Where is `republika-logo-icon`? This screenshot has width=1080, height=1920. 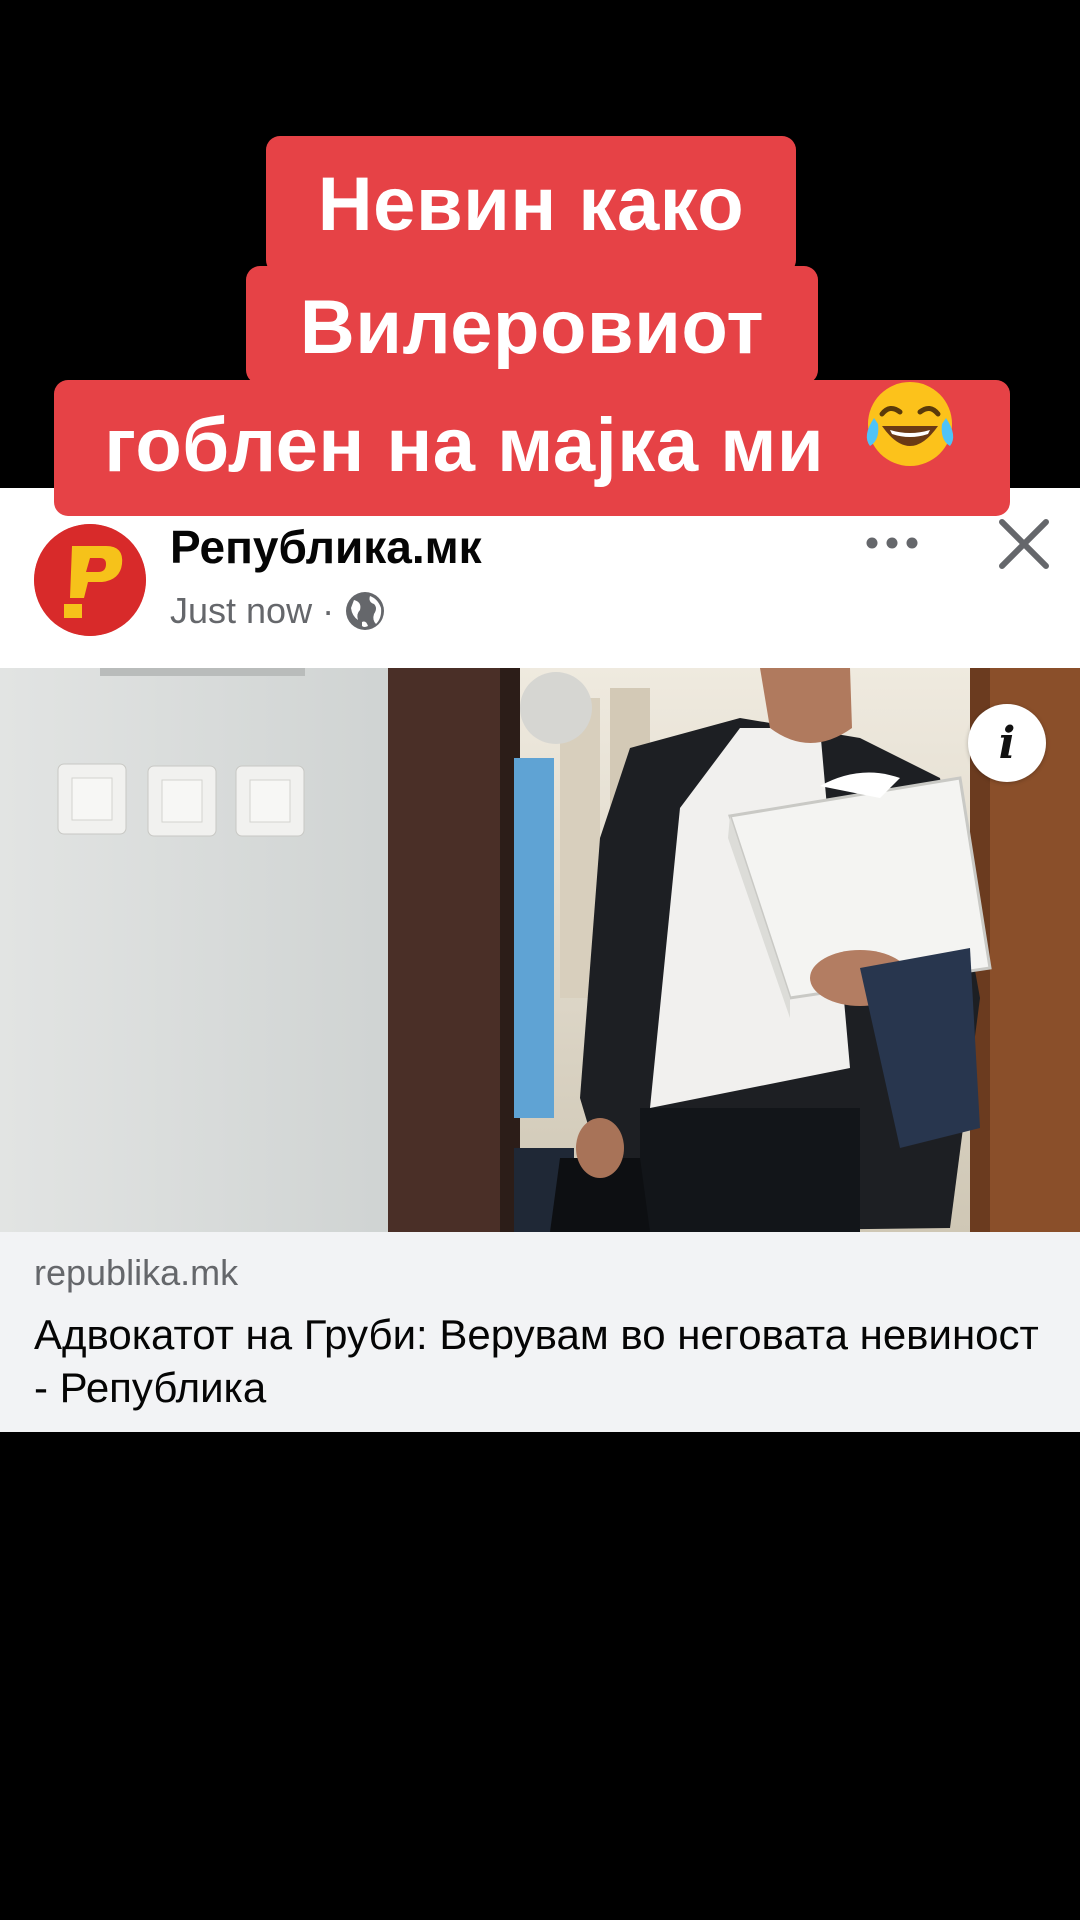 republika-logo-icon is located at coordinates (90, 580).